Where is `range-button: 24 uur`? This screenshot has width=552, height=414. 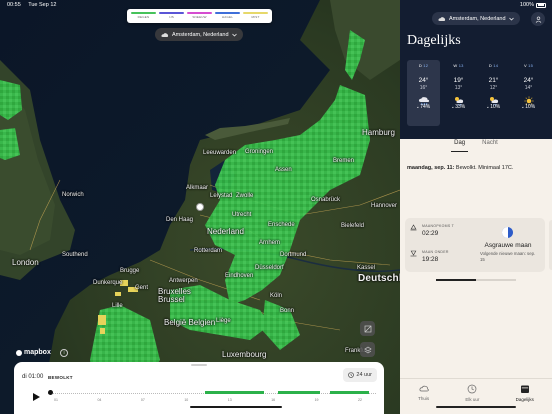 range-button: 24 uur is located at coordinates (360, 375).